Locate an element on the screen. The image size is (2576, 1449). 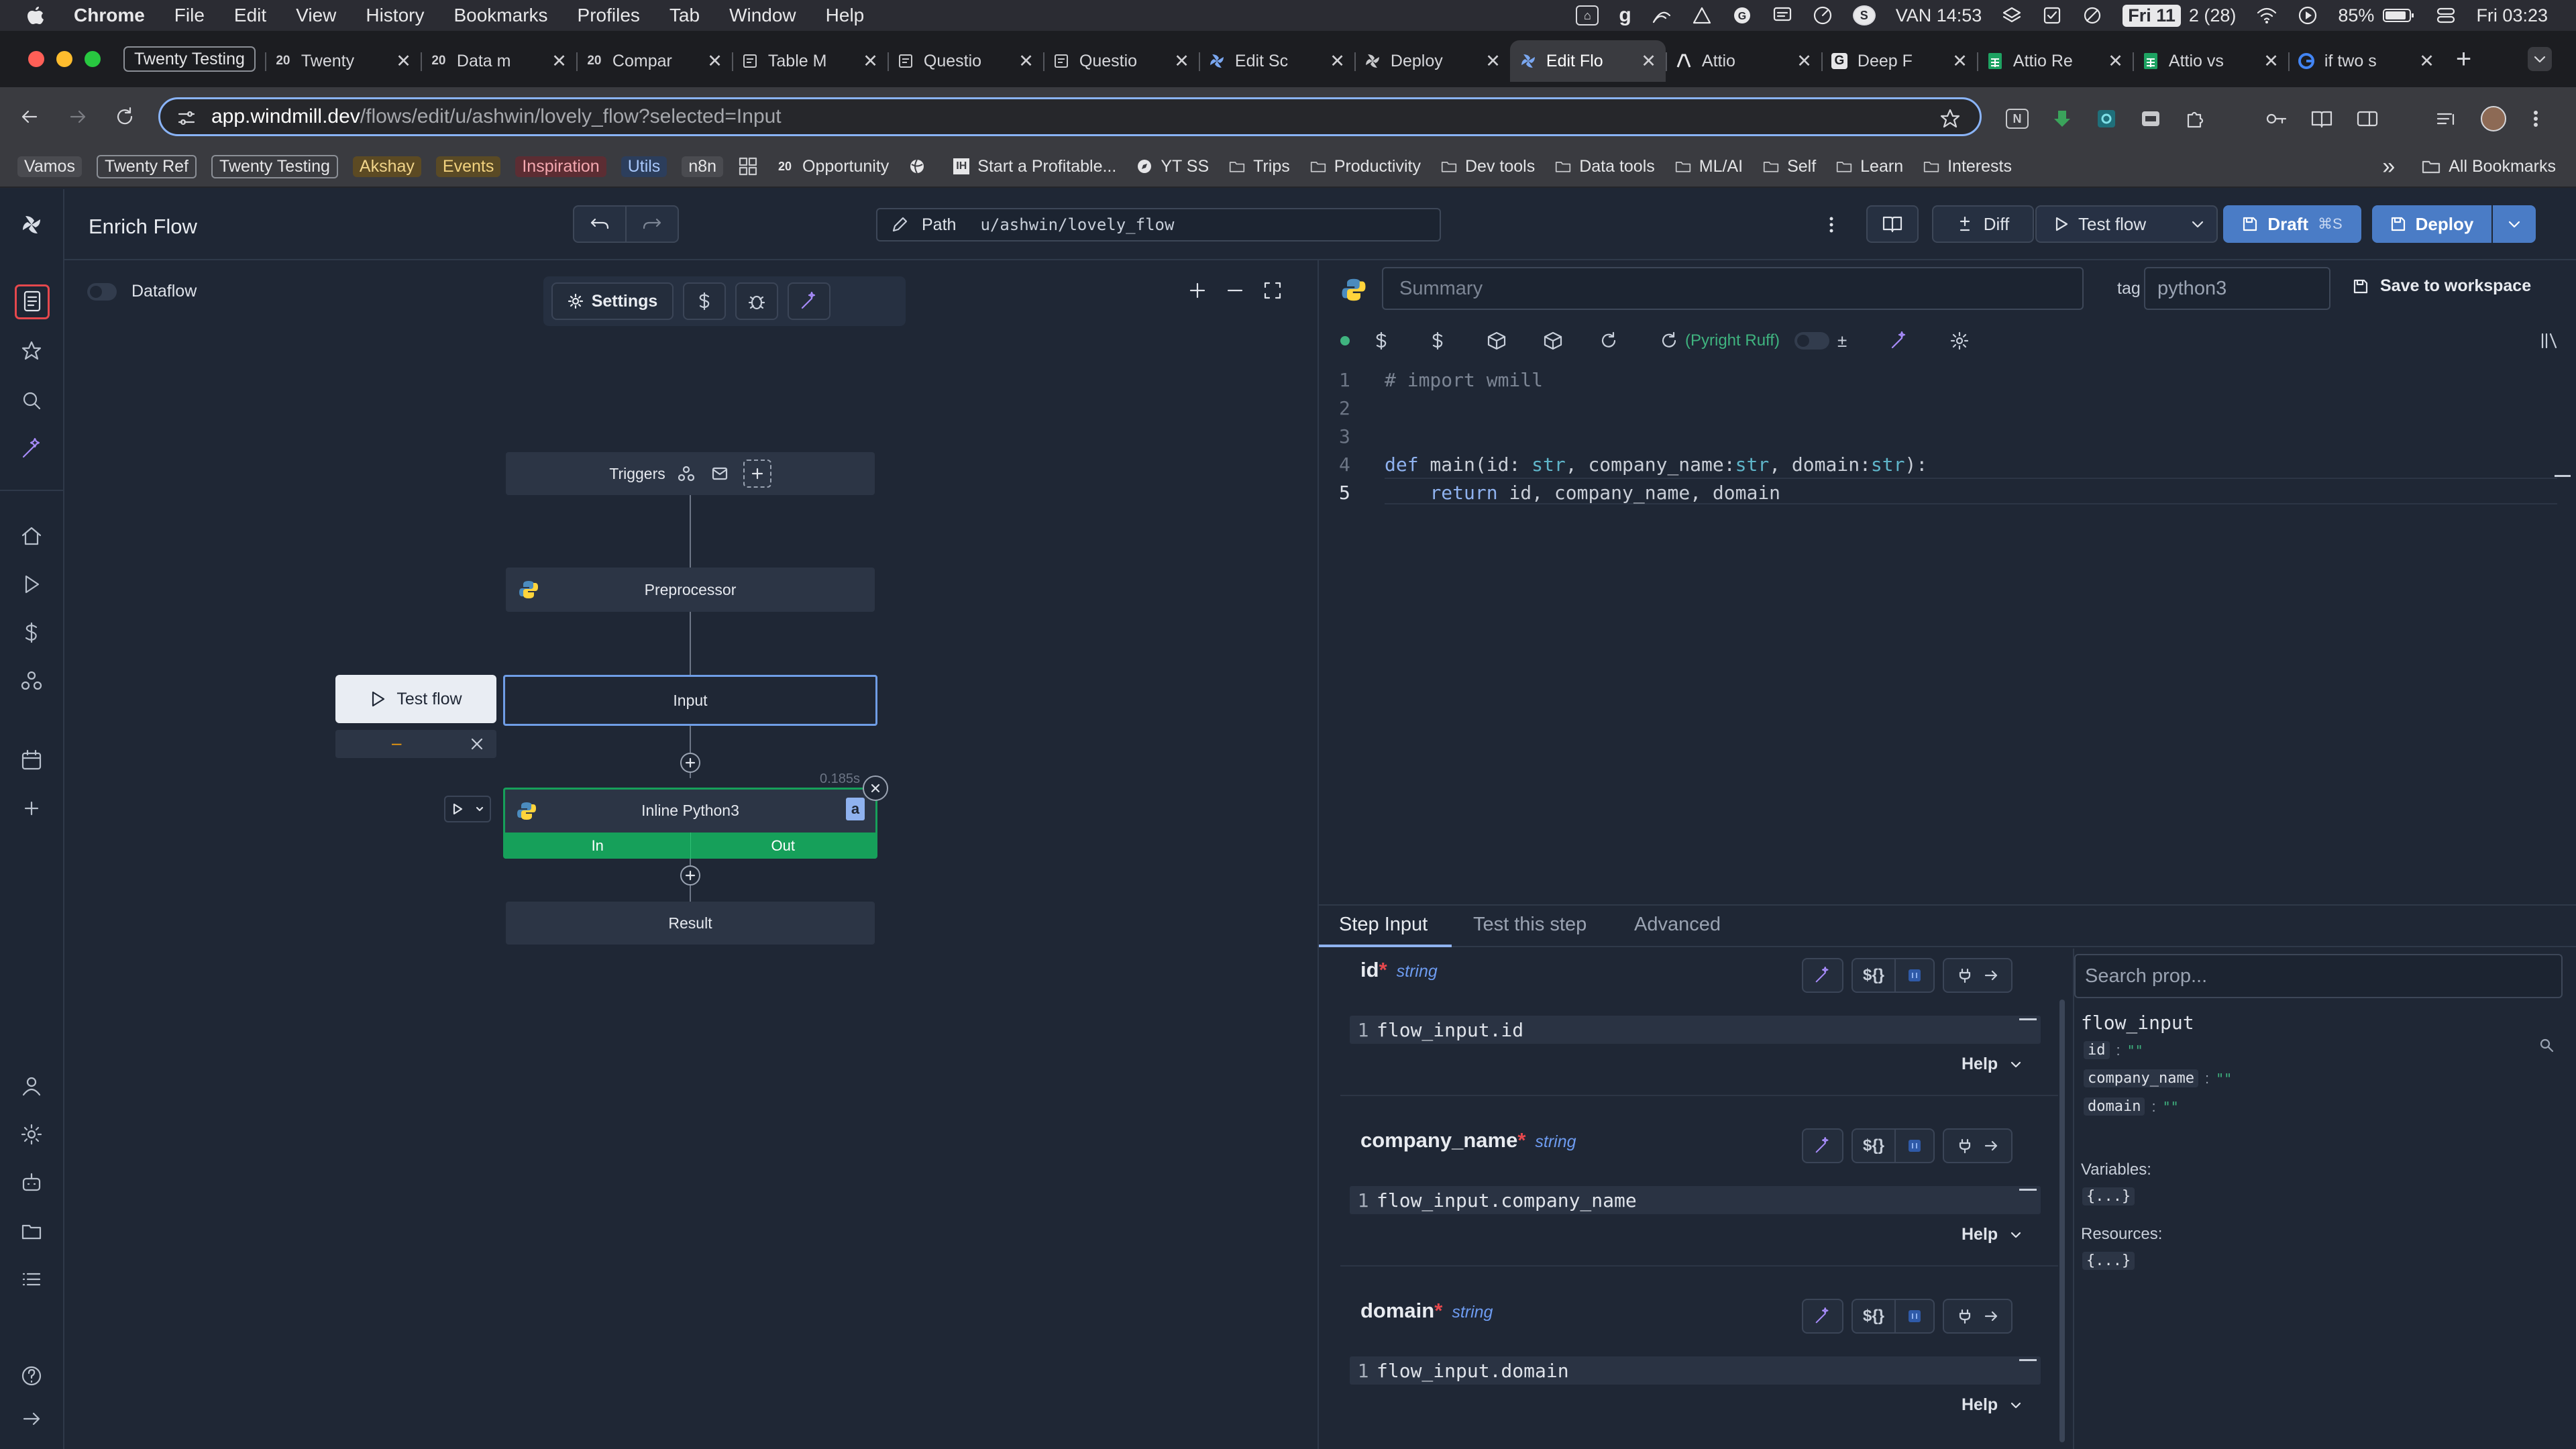
toolbar-package-alt-icon is located at coordinates (1553, 341).